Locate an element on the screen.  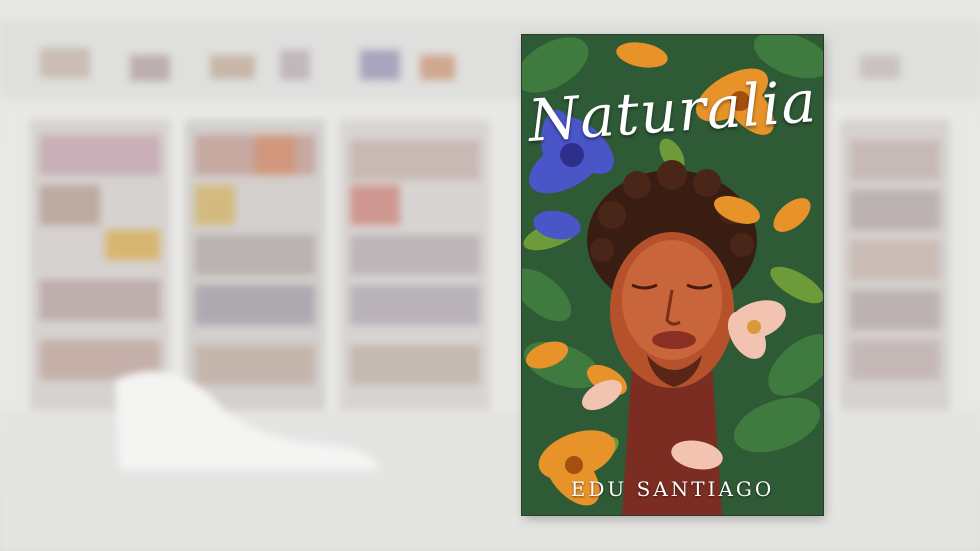
book-author: EDU SANTIAGO is located at coordinates (672, 489).